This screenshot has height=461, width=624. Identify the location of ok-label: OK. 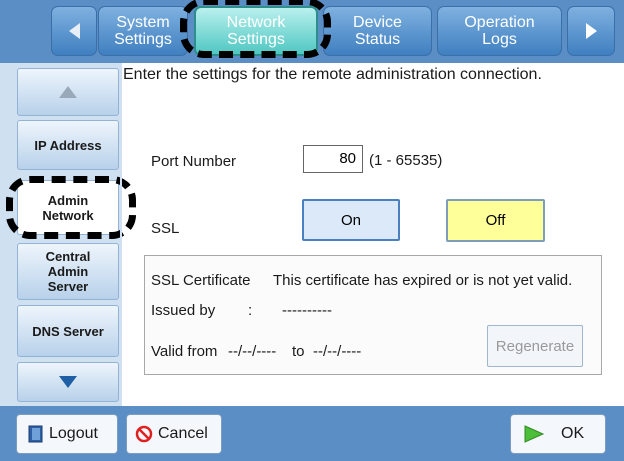
(573, 433).